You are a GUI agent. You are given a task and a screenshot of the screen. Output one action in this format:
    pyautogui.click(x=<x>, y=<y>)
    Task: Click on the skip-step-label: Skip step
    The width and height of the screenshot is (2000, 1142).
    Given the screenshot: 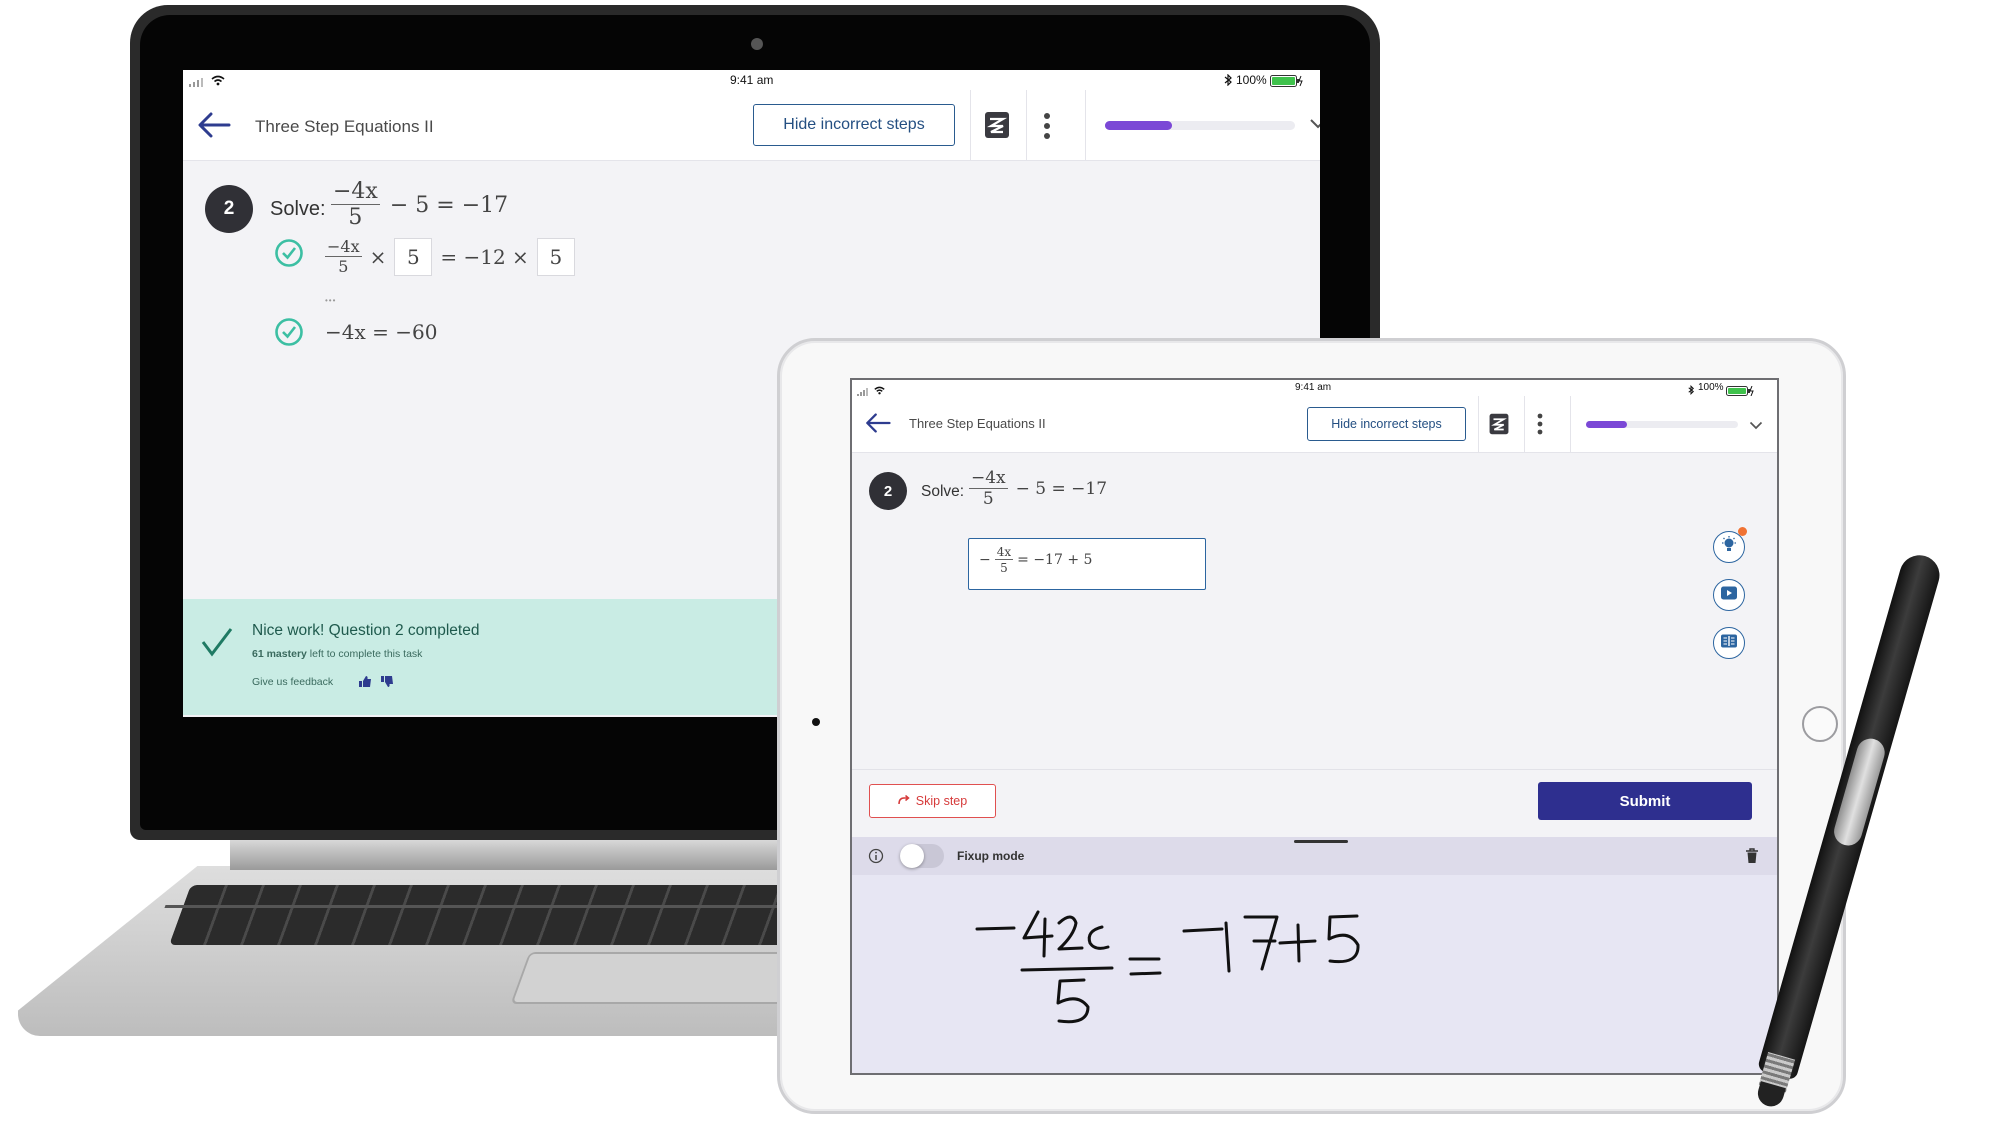 What is the action you would take?
    pyautogui.click(x=941, y=801)
    